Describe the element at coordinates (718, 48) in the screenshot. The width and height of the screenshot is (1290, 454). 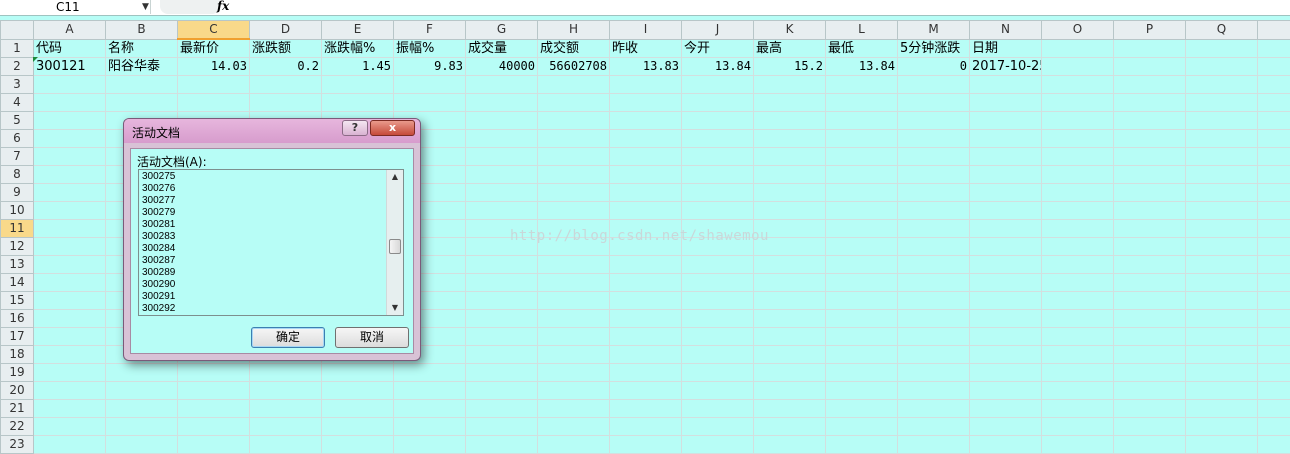
I see `cell: 今开` at that location.